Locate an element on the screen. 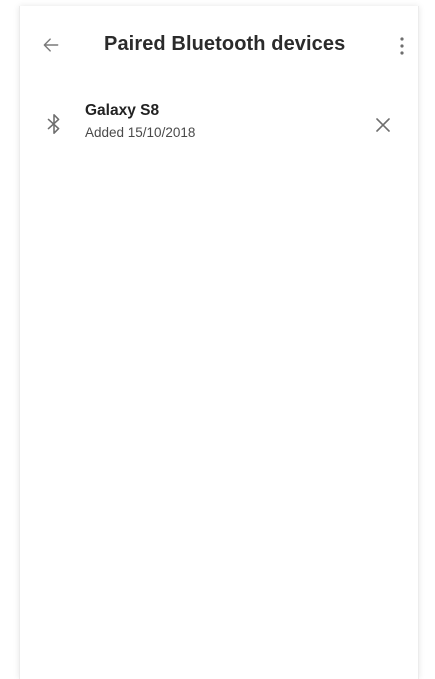 Image resolution: width=435 pixels, height=679 pixels. more-options-button is located at coordinates (402, 46).